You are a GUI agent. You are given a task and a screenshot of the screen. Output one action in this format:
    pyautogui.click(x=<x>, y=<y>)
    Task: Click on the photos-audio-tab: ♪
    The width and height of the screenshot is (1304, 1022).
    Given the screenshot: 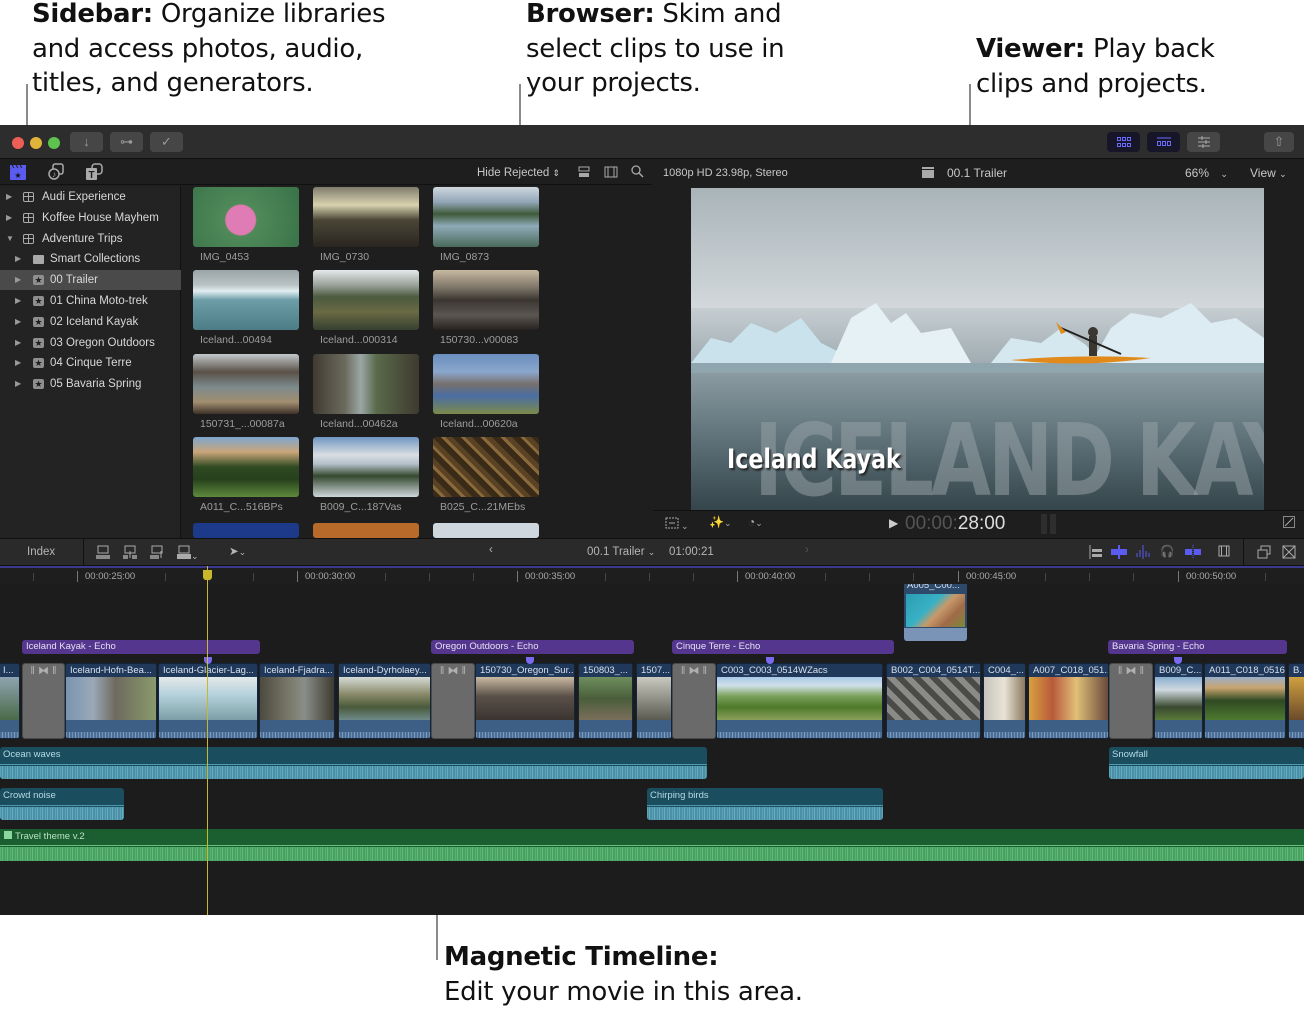 What is the action you would take?
    pyautogui.click(x=57, y=172)
    